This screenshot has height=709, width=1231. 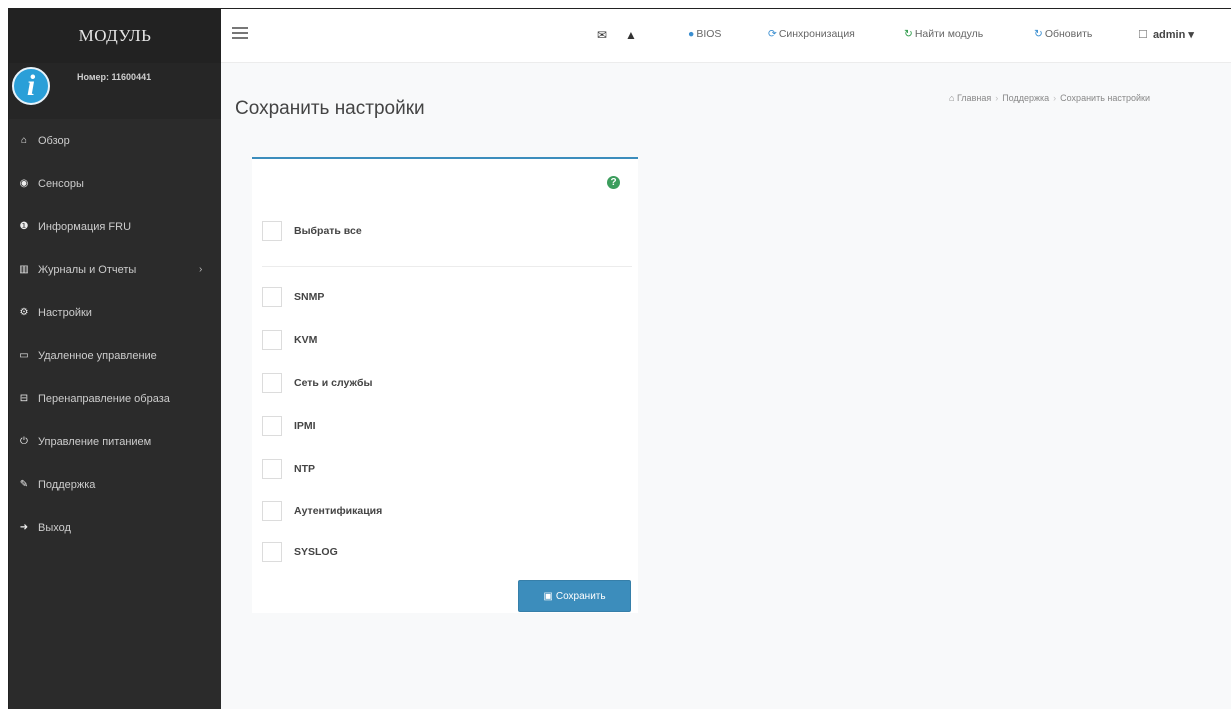 I want to click on syslog-checkbox, so click(x=272, y=552).